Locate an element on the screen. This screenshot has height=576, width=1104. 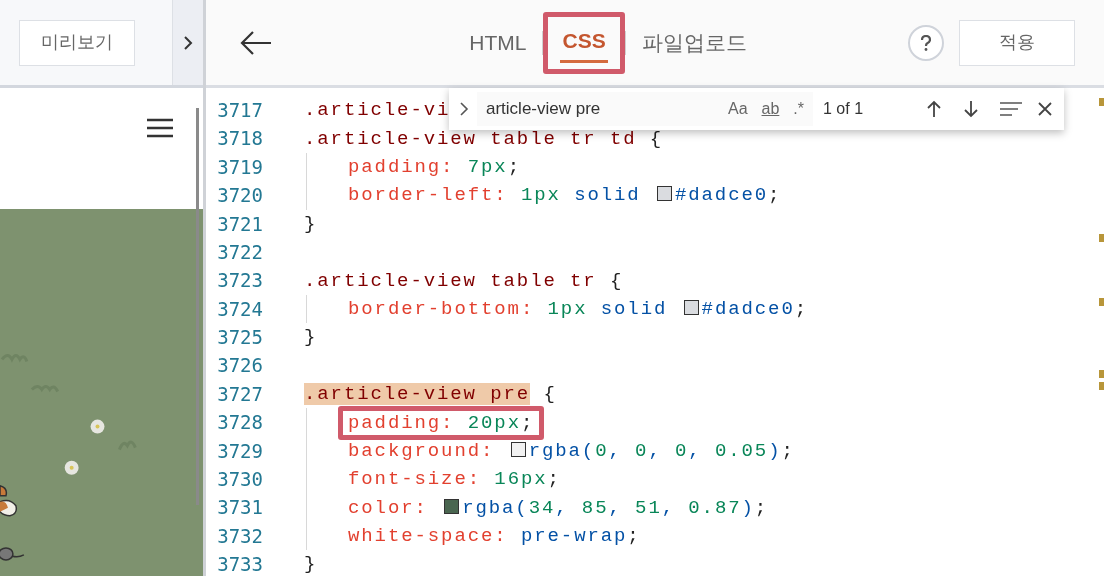
line-number: 3723 is located at coordinates (239, 281).